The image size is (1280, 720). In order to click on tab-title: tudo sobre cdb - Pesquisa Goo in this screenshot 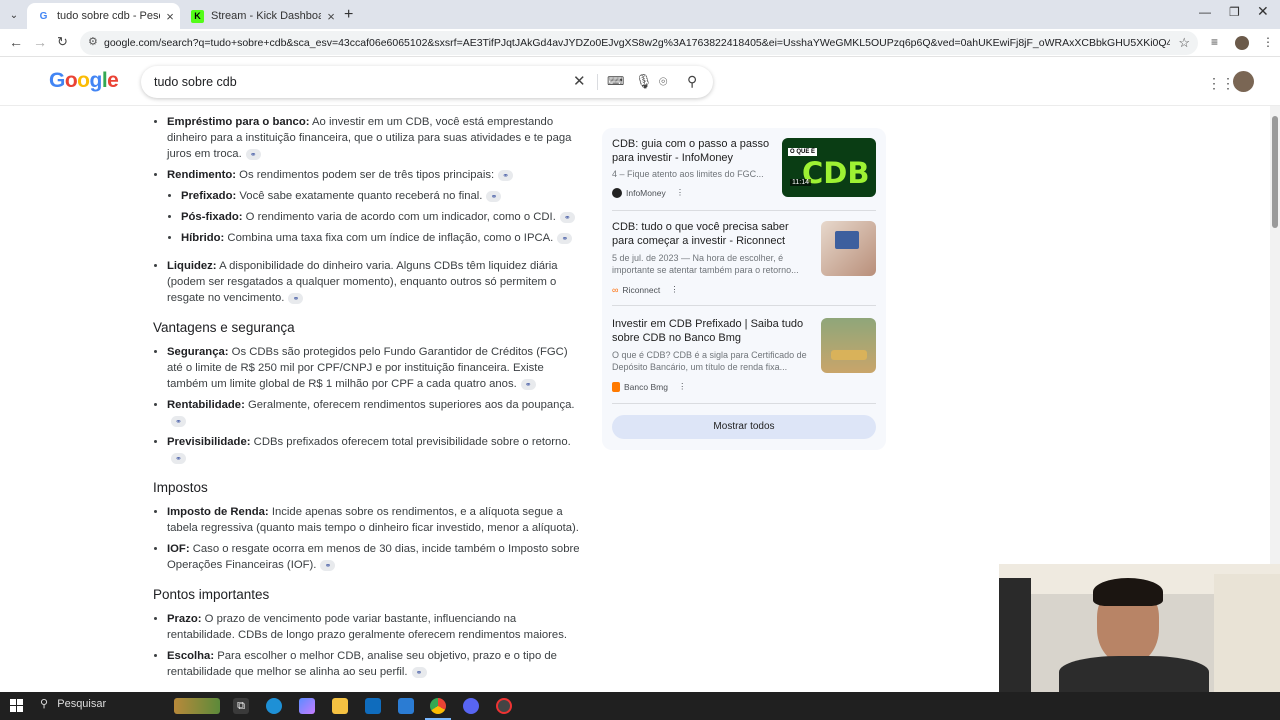, I will do `click(108, 16)`.